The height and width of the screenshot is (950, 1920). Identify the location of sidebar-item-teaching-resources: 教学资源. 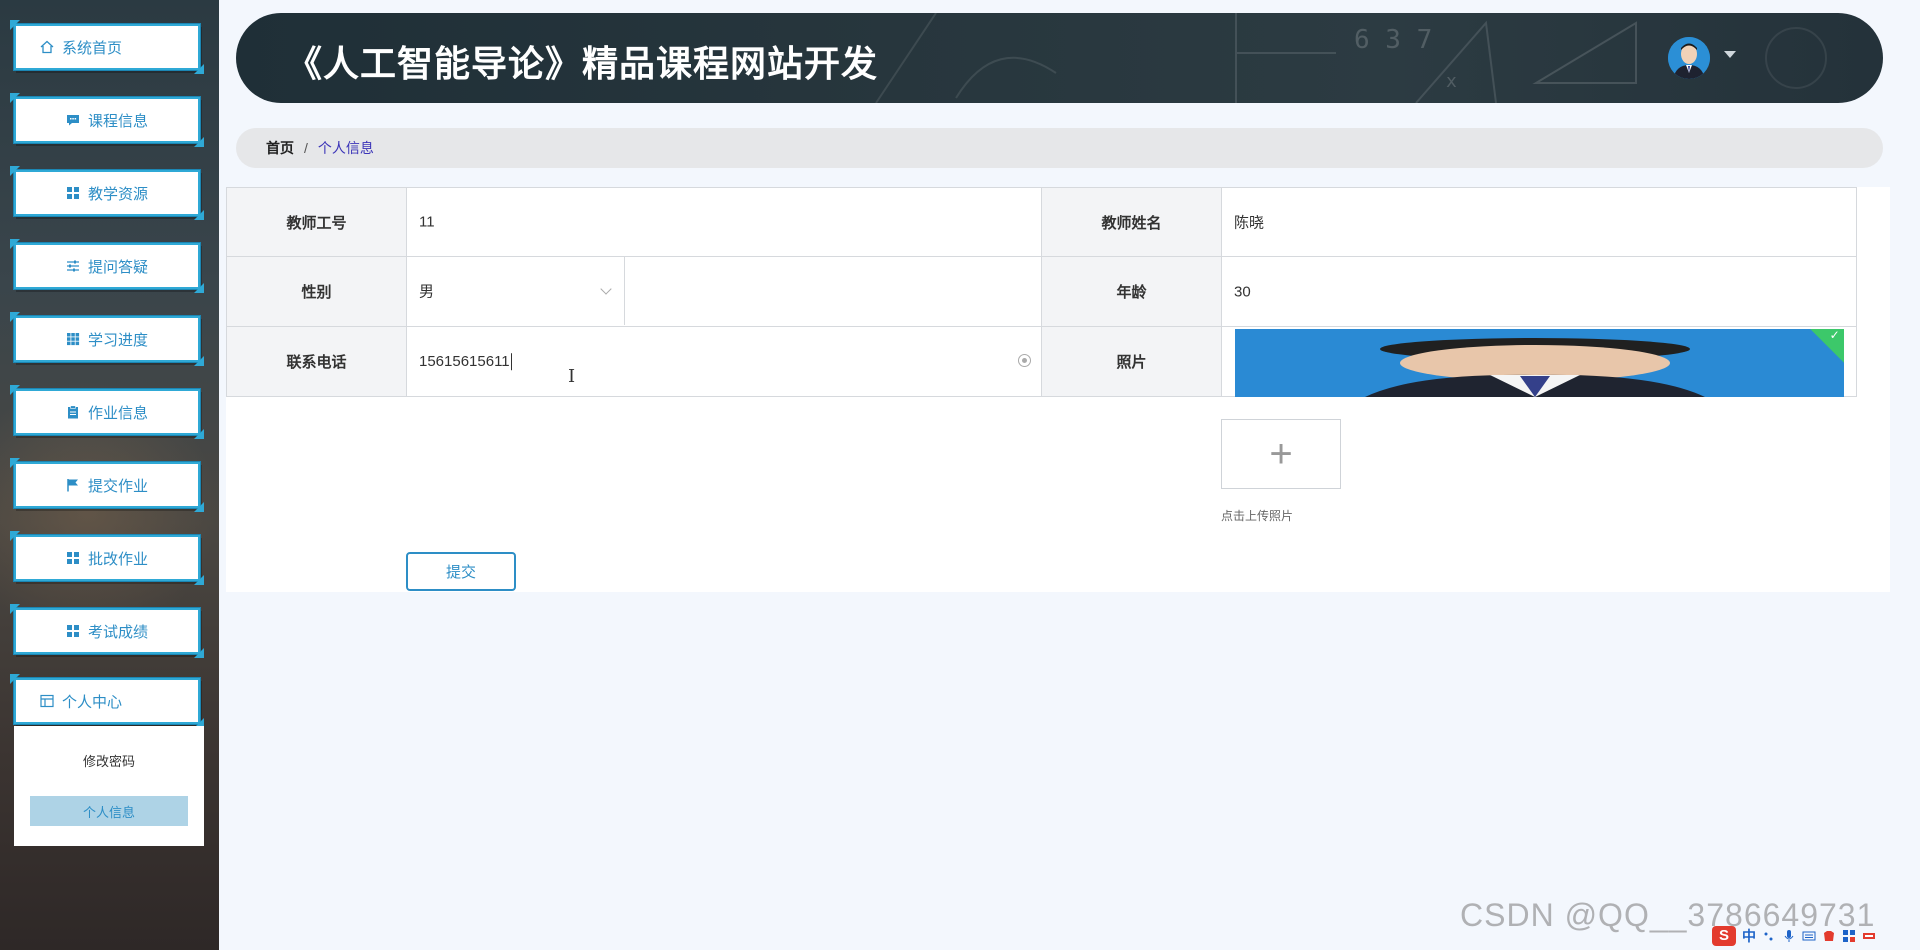
(107, 193).